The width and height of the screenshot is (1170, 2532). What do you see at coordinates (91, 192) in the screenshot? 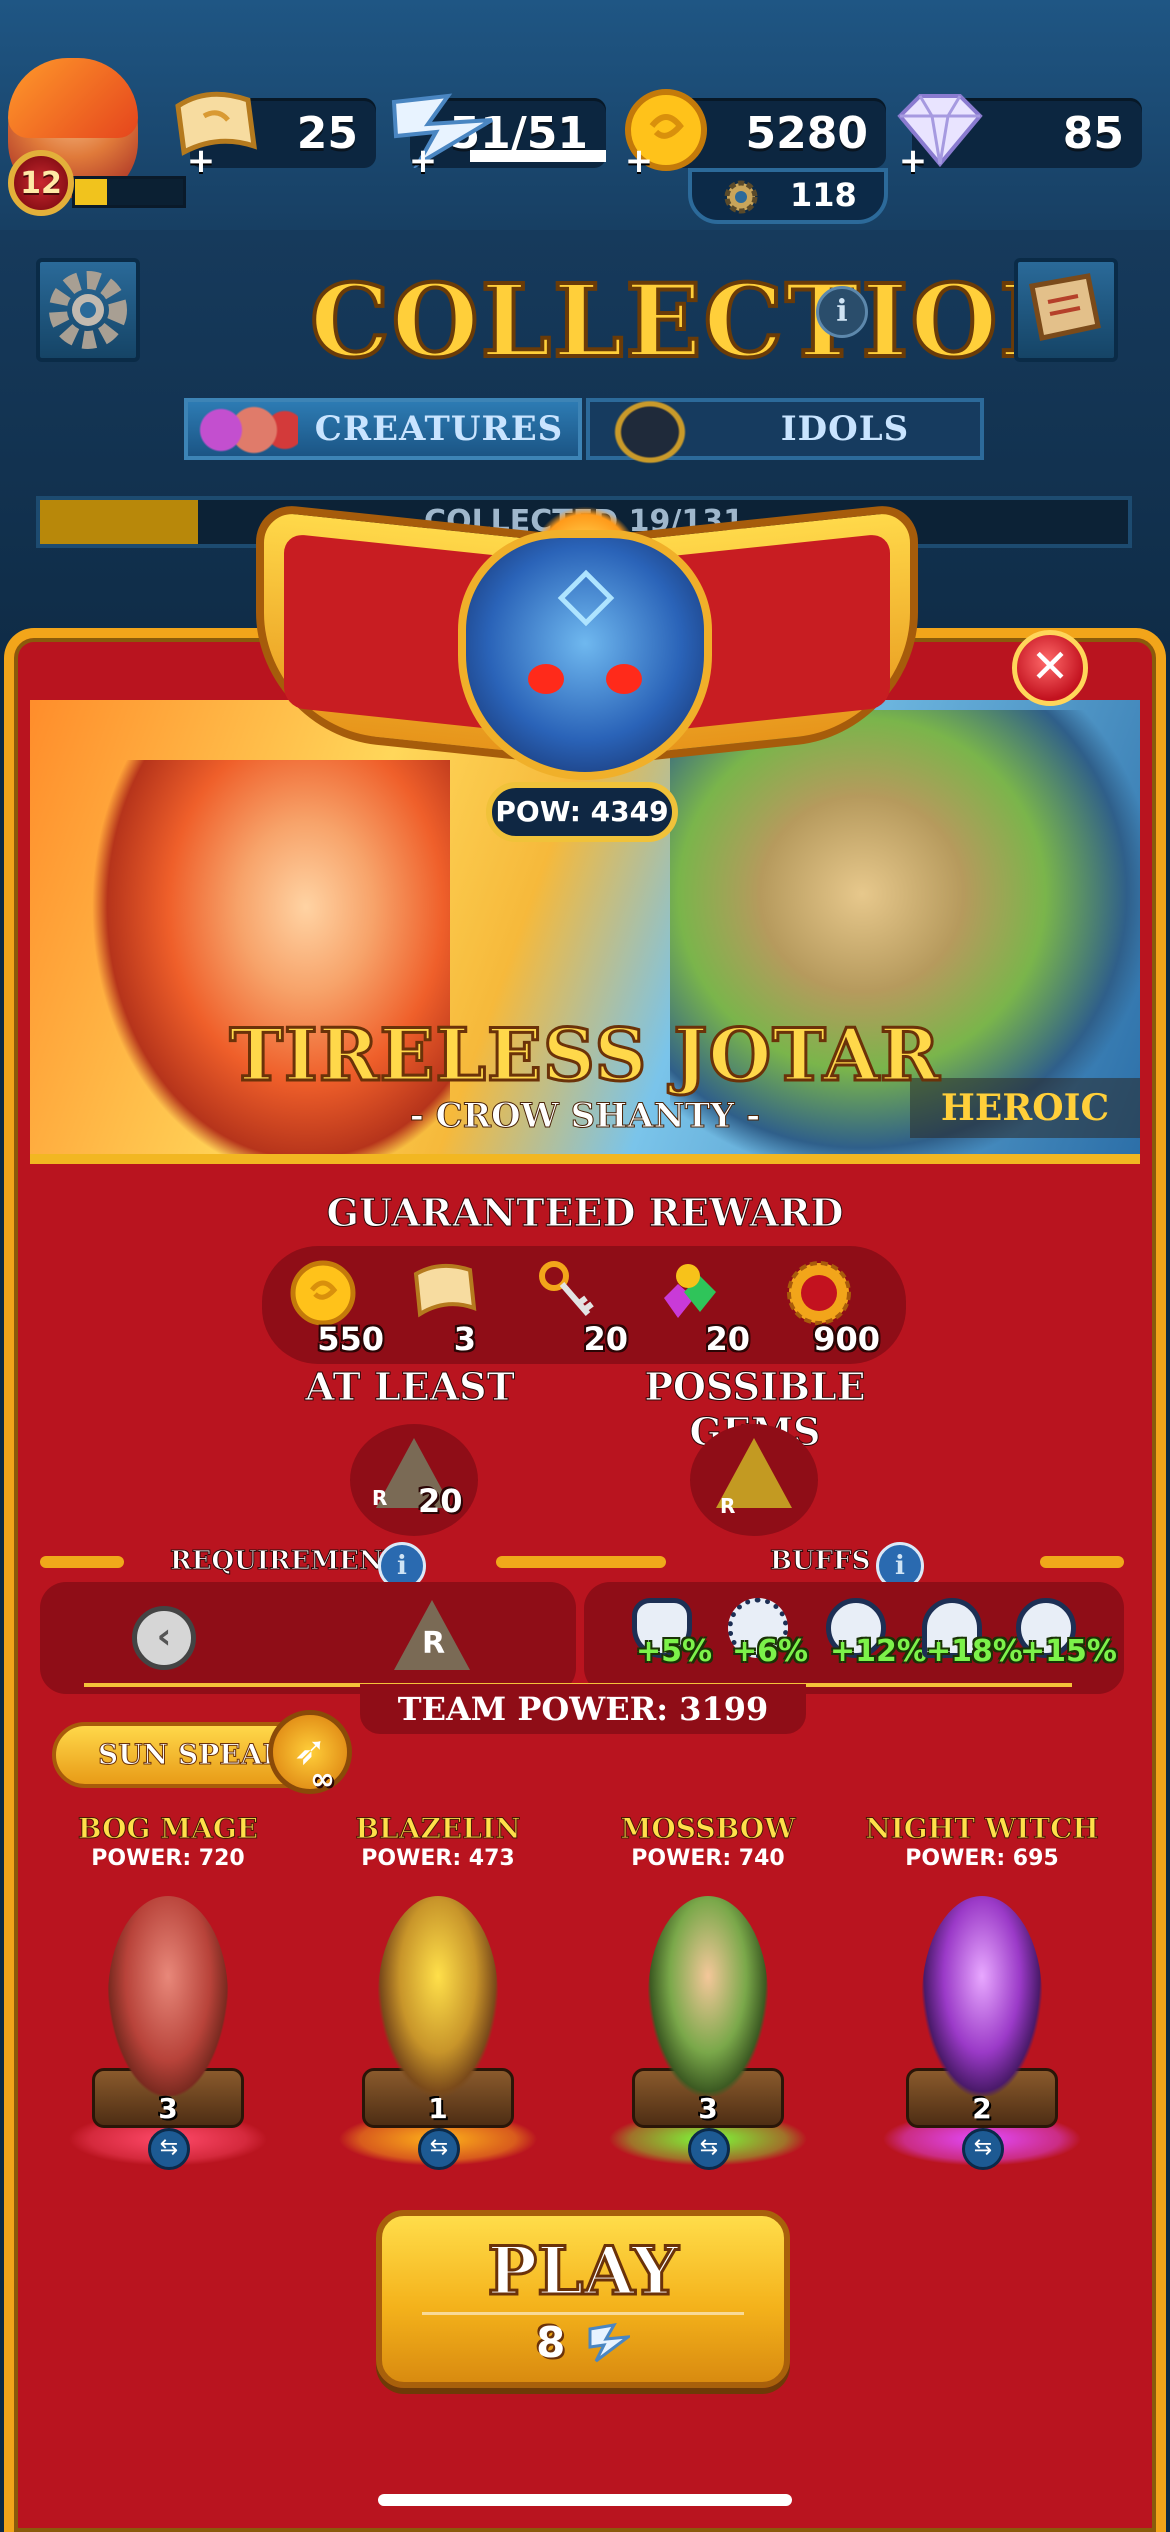
I see `xp-fill` at bounding box center [91, 192].